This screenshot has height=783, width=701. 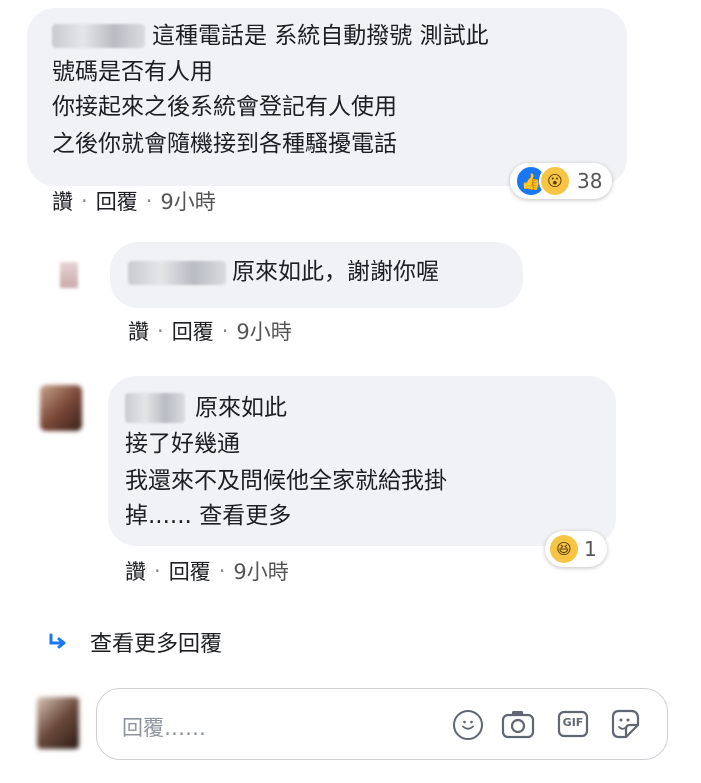 What do you see at coordinates (155, 408) in the screenshot?
I see `comment-3-author` at bounding box center [155, 408].